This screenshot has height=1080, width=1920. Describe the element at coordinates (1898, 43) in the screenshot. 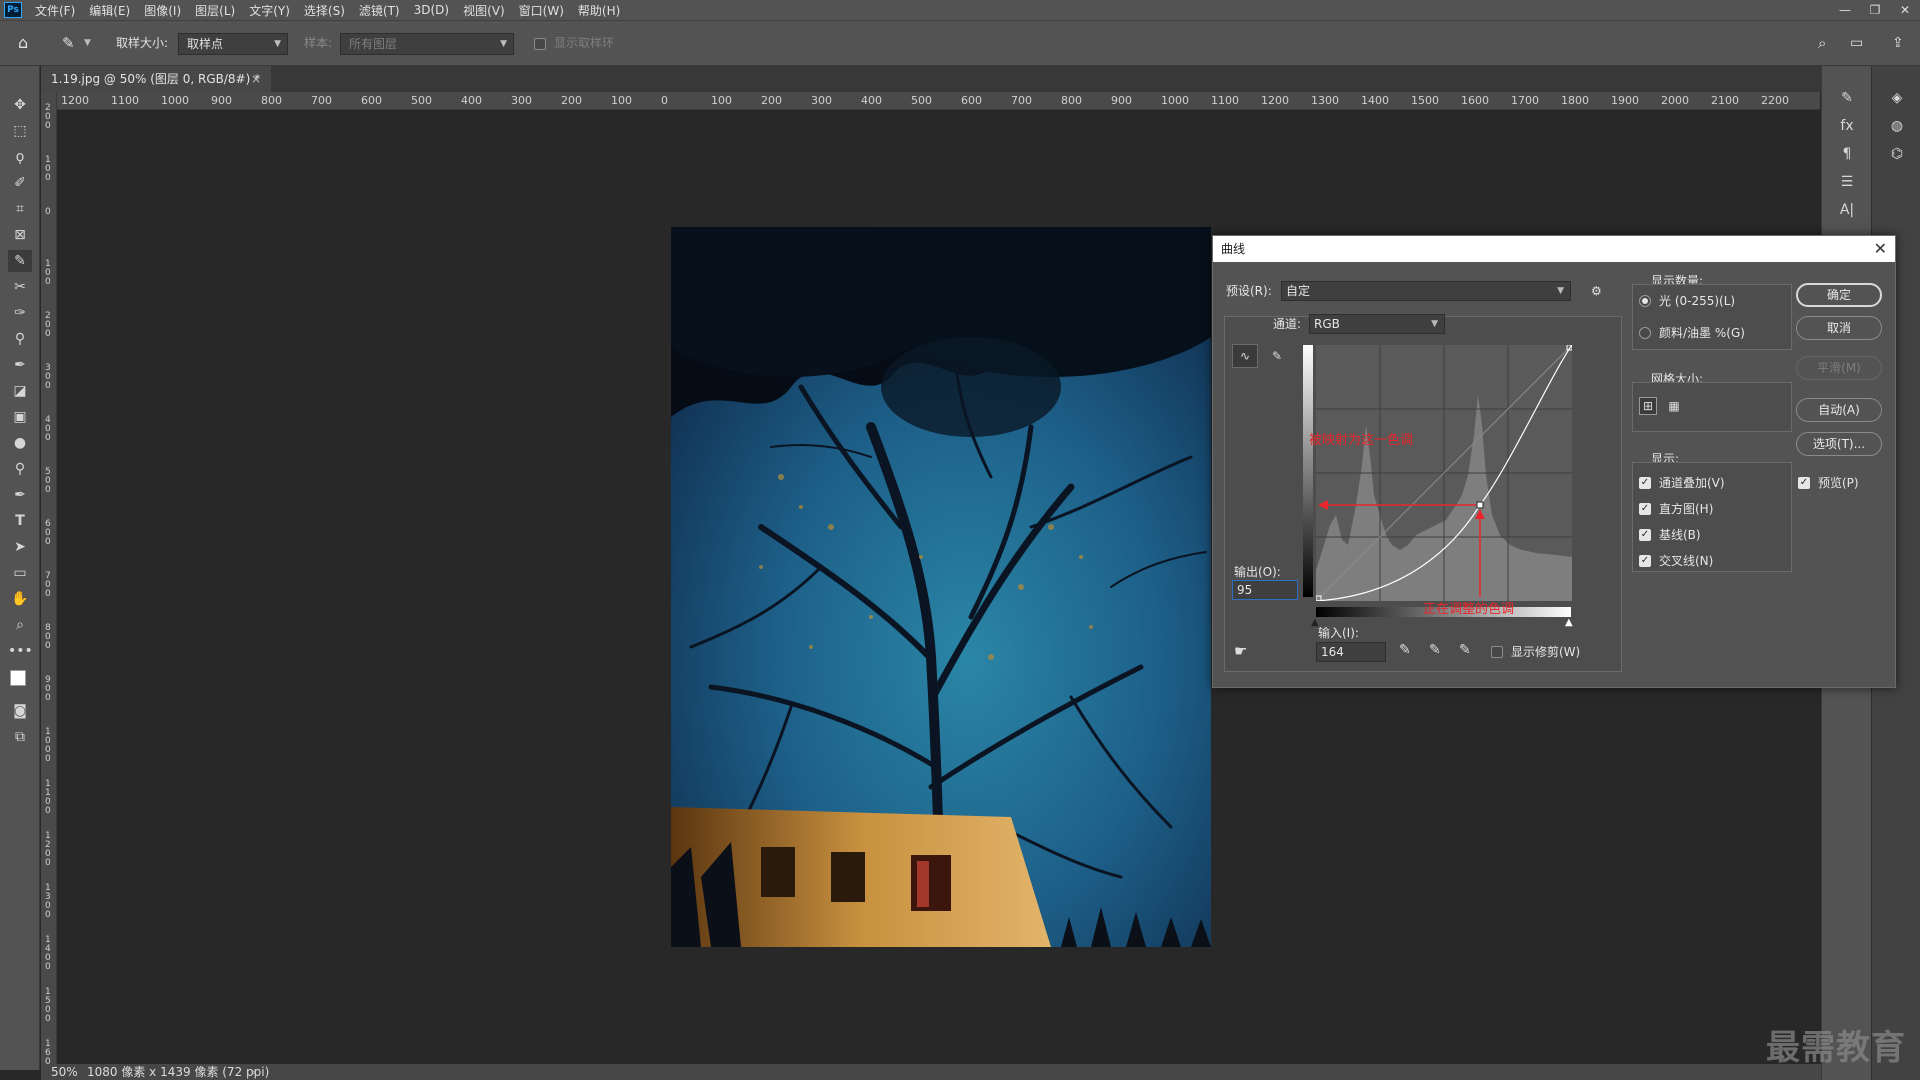

I see `share-icon: ⇪` at that location.